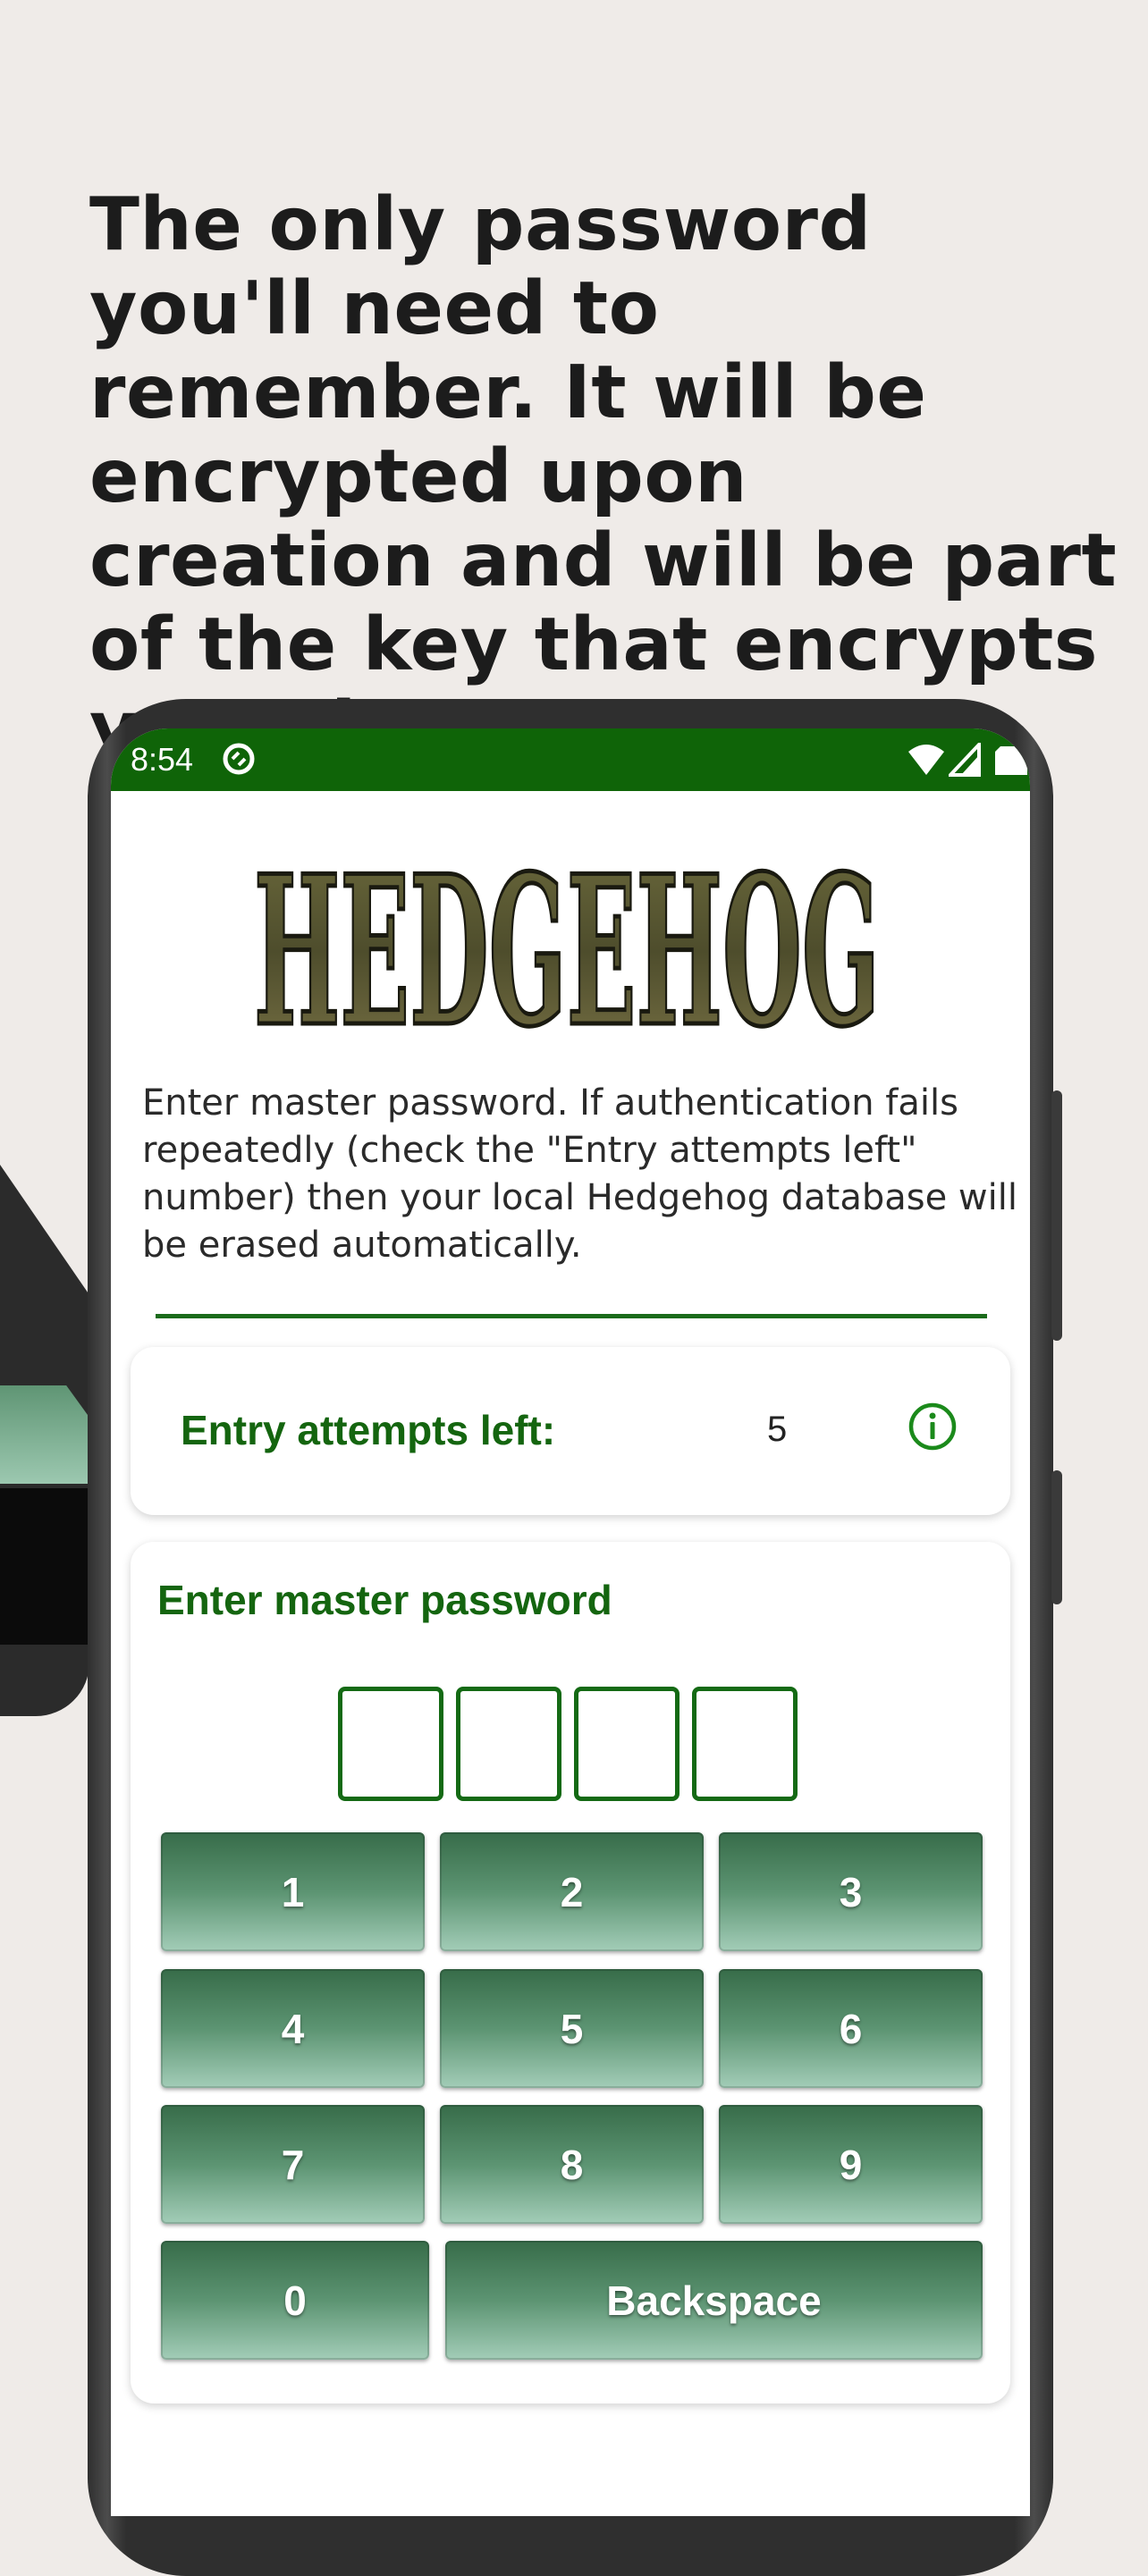 The height and width of the screenshot is (2576, 1148). Describe the element at coordinates (368, 1430) in the screenshot. I see `attempts-label: Entry attempts left:` at that location.